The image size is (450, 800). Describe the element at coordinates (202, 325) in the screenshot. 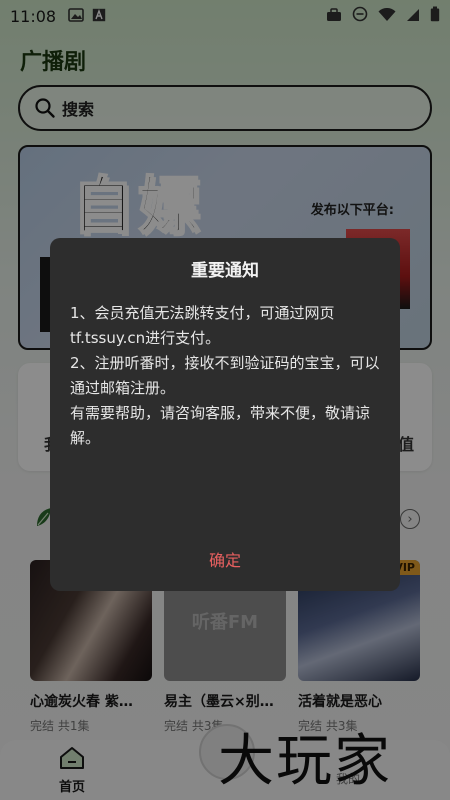

I see `dialog-line: 1、会员充值无法跳转支付，可通过网页tf.tssuy.cn进行支付。` at that location.